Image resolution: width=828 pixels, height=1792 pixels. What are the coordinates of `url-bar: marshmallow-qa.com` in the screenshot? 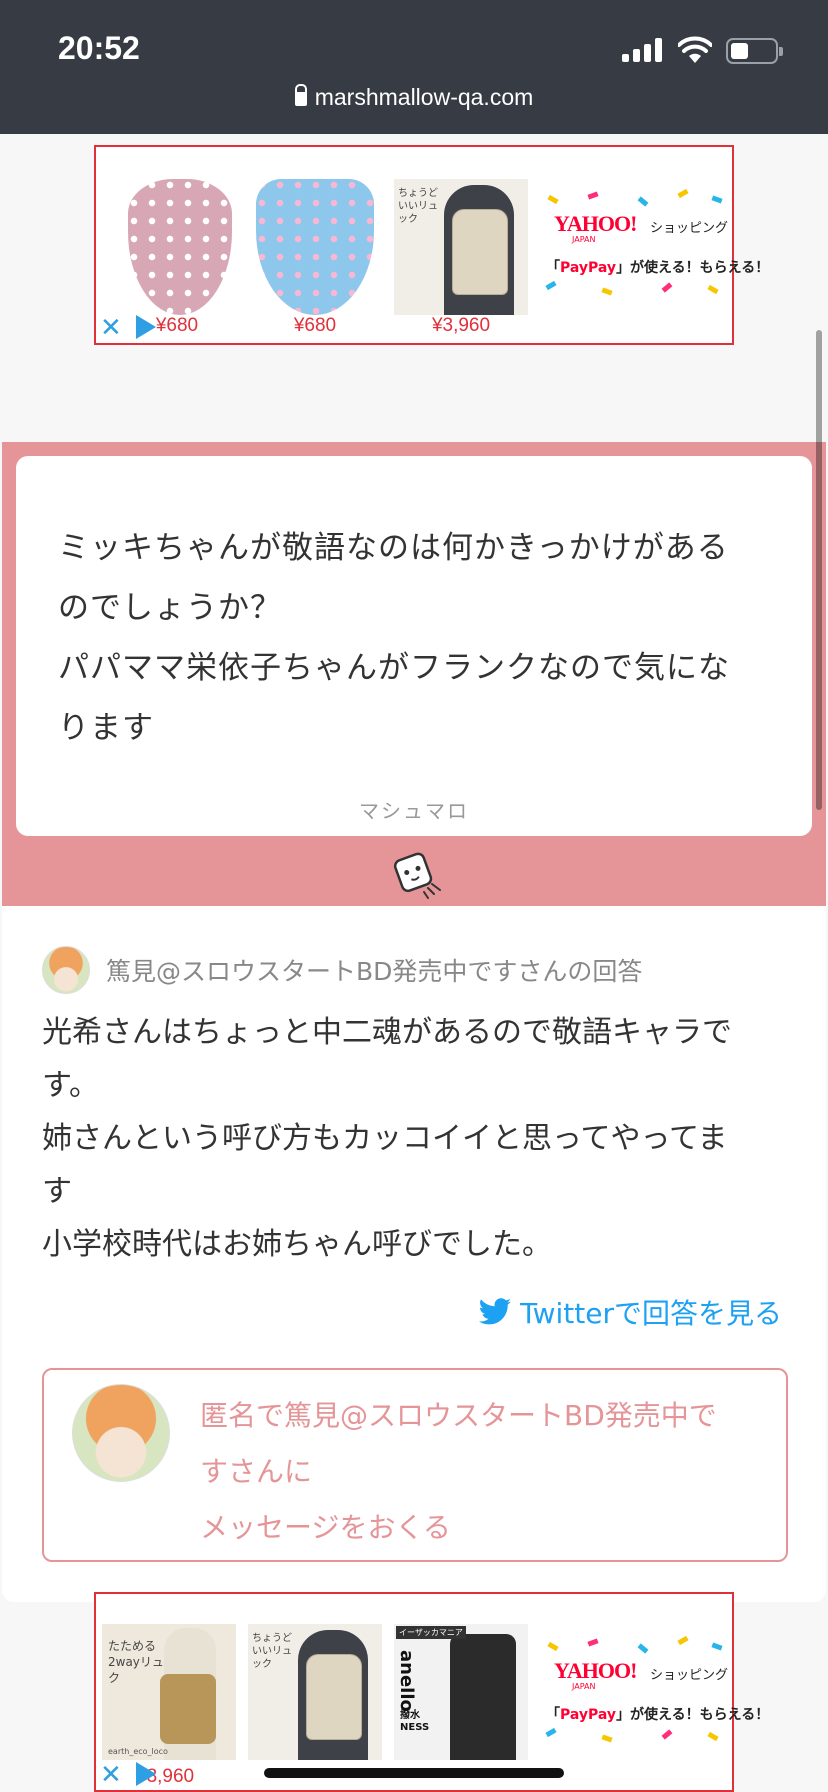 It's located at (414, 97).